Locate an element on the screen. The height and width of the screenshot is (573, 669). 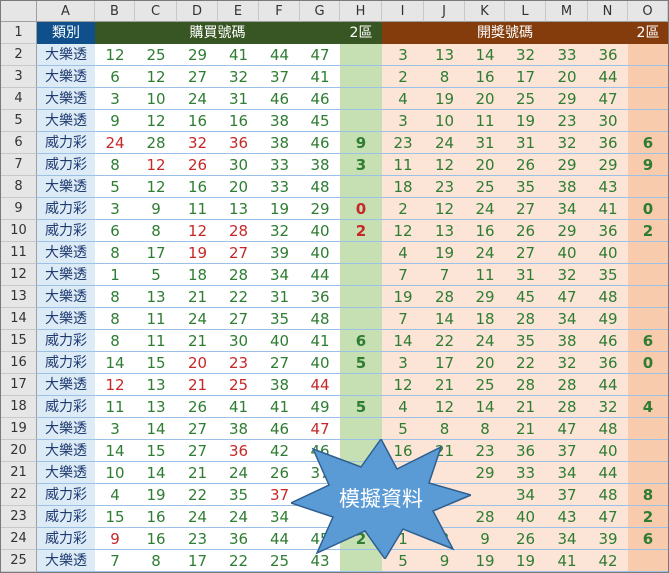
buy-number-cell: 47 is located at coordinates (320, 429).